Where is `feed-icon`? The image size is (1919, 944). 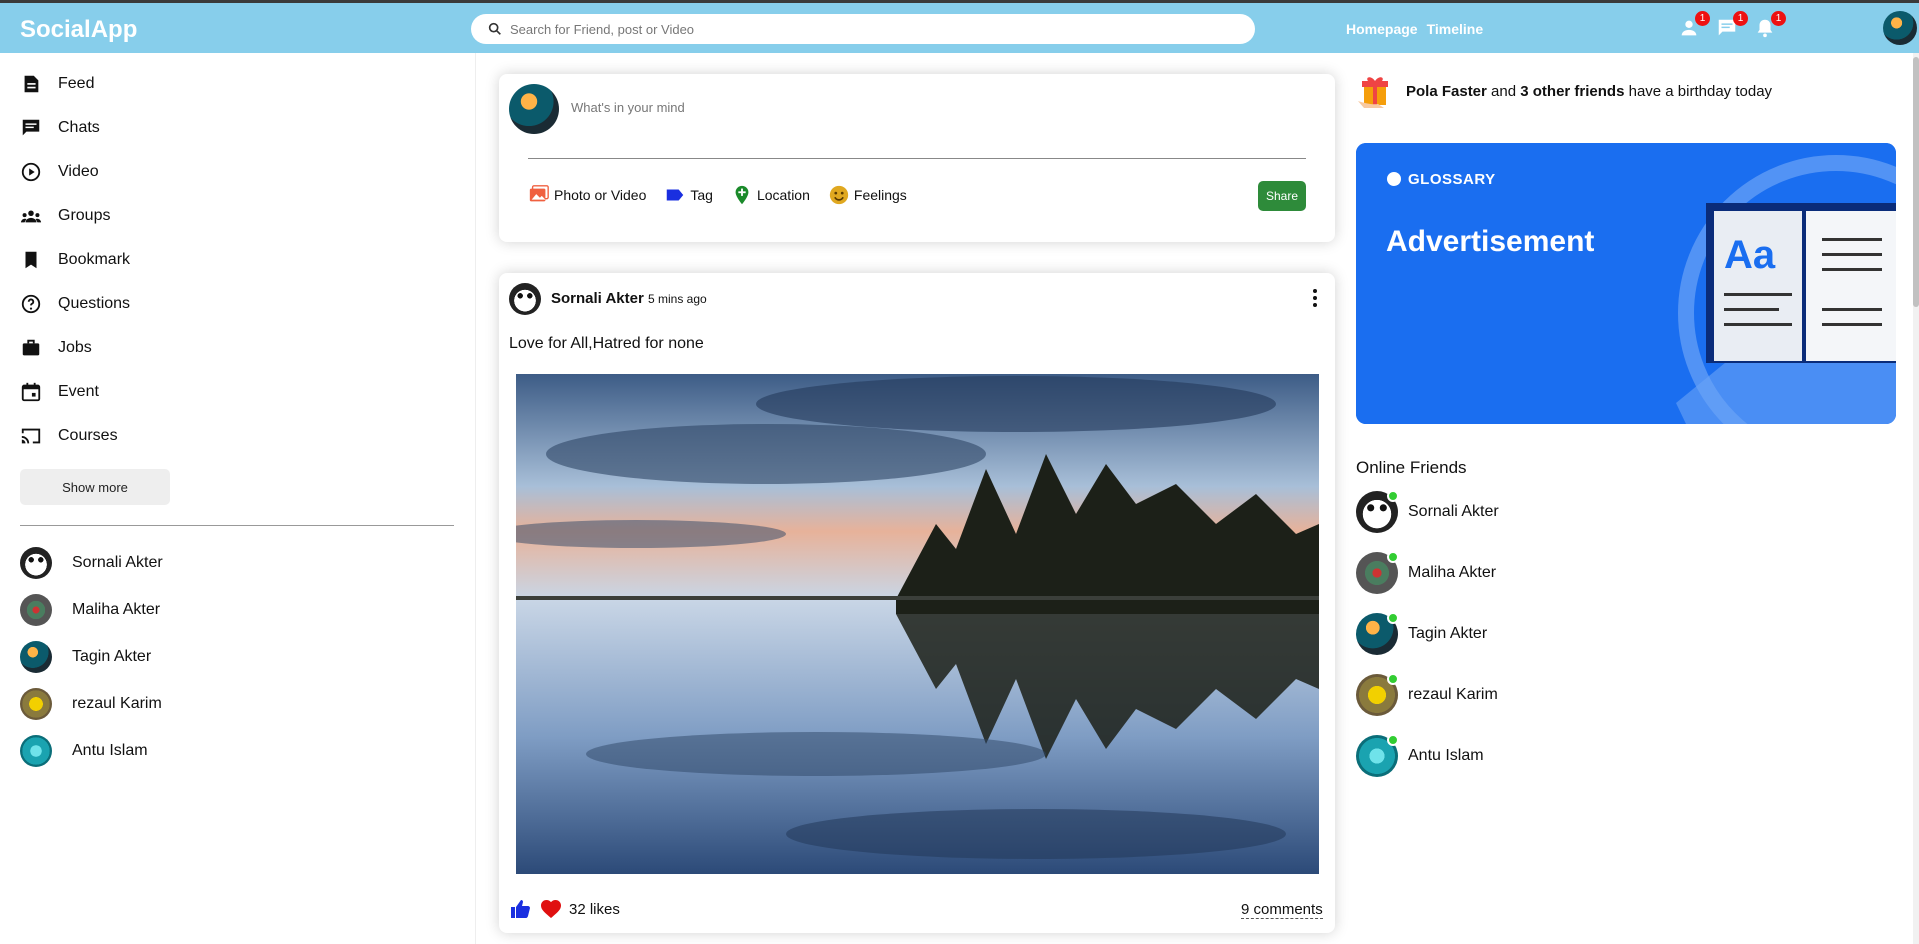 feed-icon is located at coordinates (31, 84).